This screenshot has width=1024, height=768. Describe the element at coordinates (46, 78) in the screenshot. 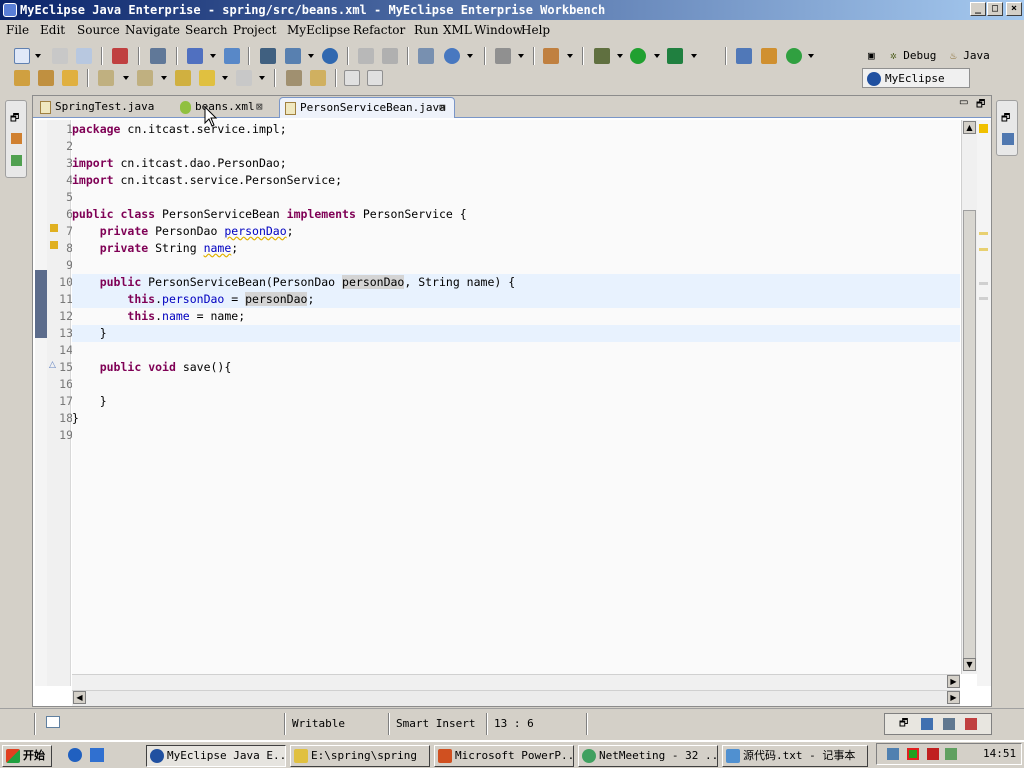

I see `open-resource-icon` at that location.